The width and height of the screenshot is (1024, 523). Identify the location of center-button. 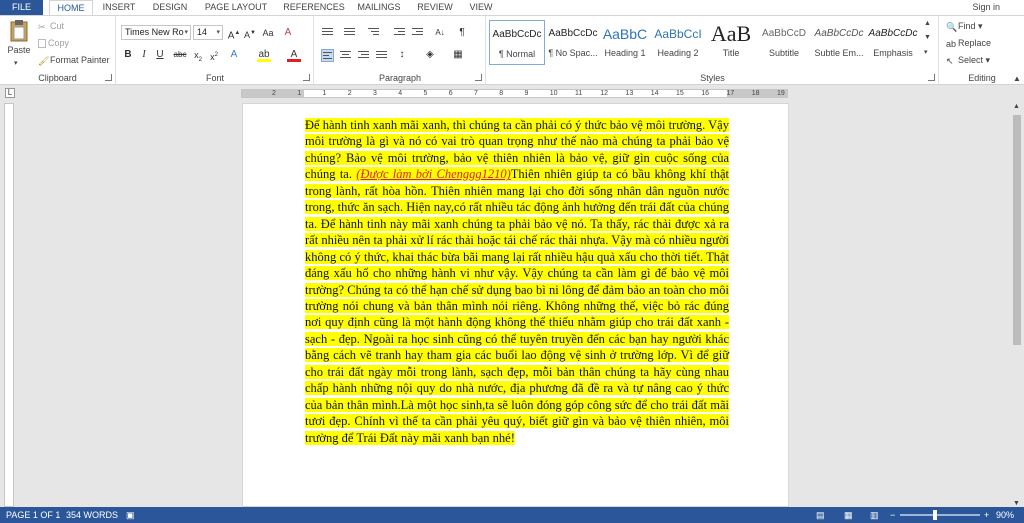
(345, 55).